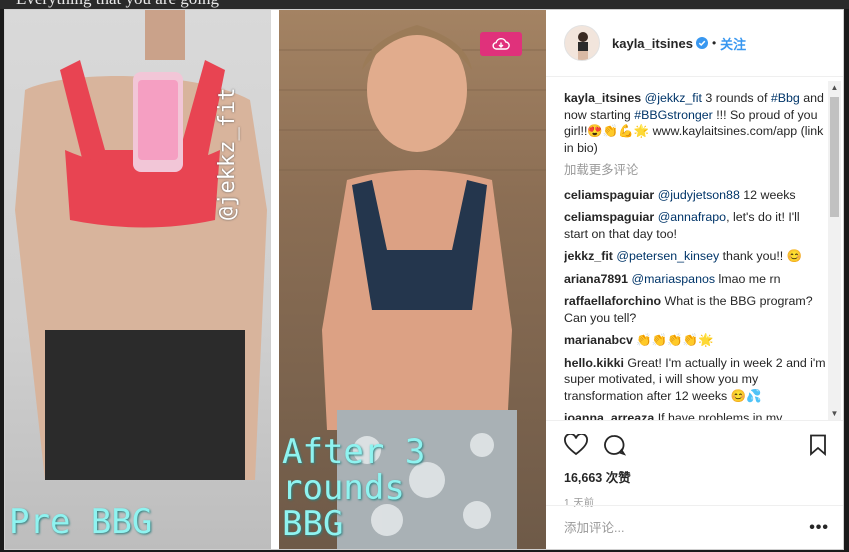 This screenshot has width=849, height=552. Describe the element at coordinates (673, 98) in the screenshot. I see `caption-mention: @jekkz_fit` at that location.